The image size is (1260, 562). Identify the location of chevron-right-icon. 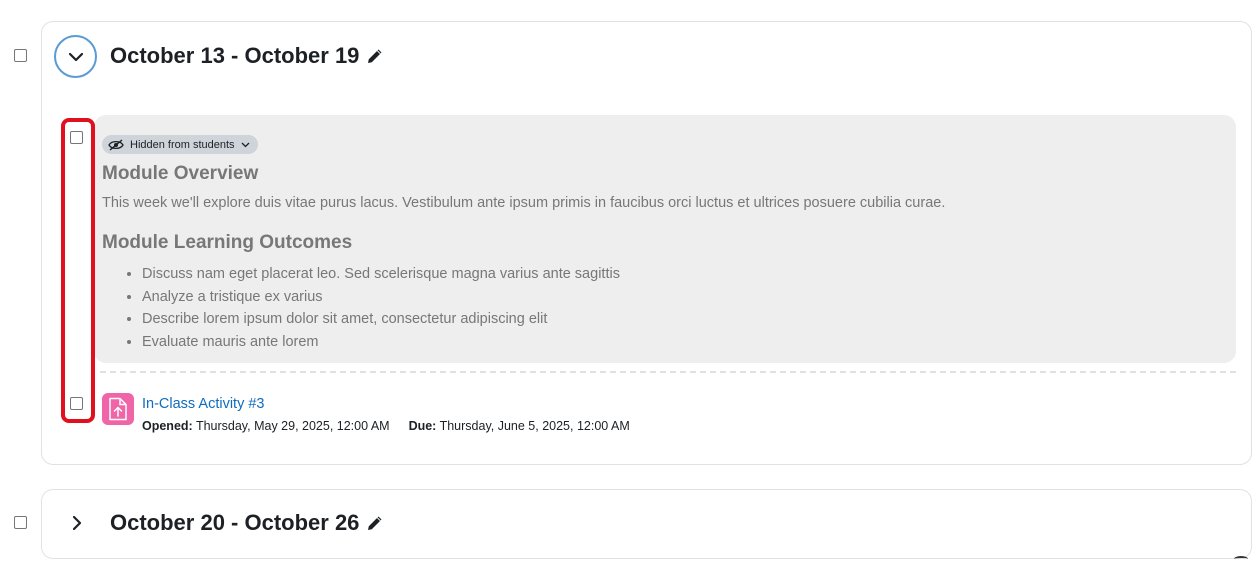
(77, 523).